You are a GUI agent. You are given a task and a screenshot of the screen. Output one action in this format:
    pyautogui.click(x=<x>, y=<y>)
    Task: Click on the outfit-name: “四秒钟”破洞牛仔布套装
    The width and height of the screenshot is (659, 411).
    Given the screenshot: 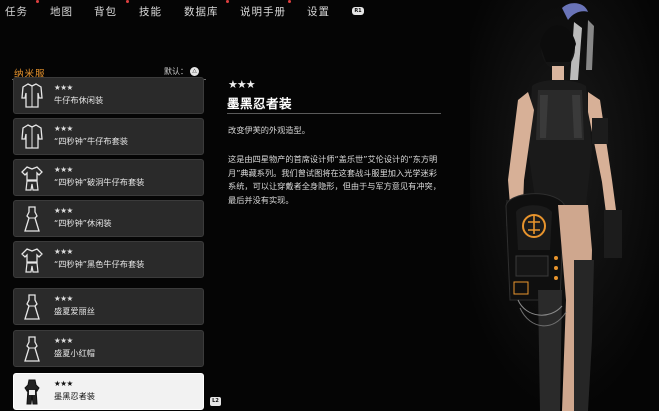 What is the action you would take?
    pyautogui.click(x=99, y=182)
    